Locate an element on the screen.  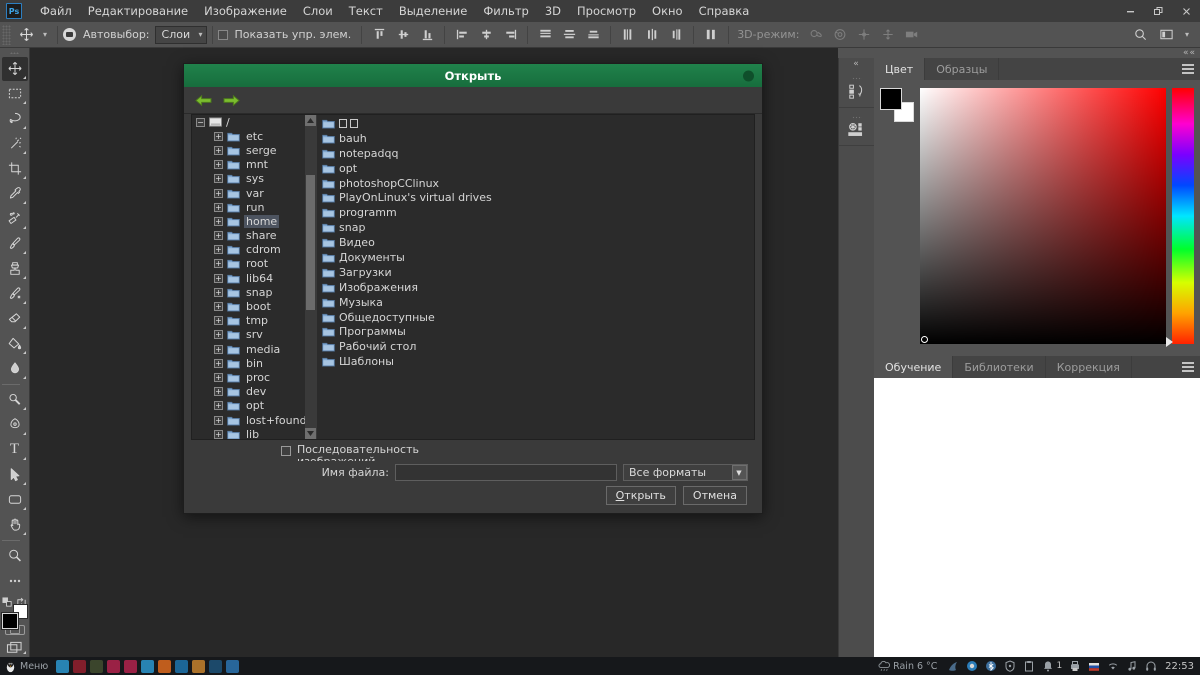
file-item-photoshopcclinux: photoshopCClinux is located at coordinates (535, 183).